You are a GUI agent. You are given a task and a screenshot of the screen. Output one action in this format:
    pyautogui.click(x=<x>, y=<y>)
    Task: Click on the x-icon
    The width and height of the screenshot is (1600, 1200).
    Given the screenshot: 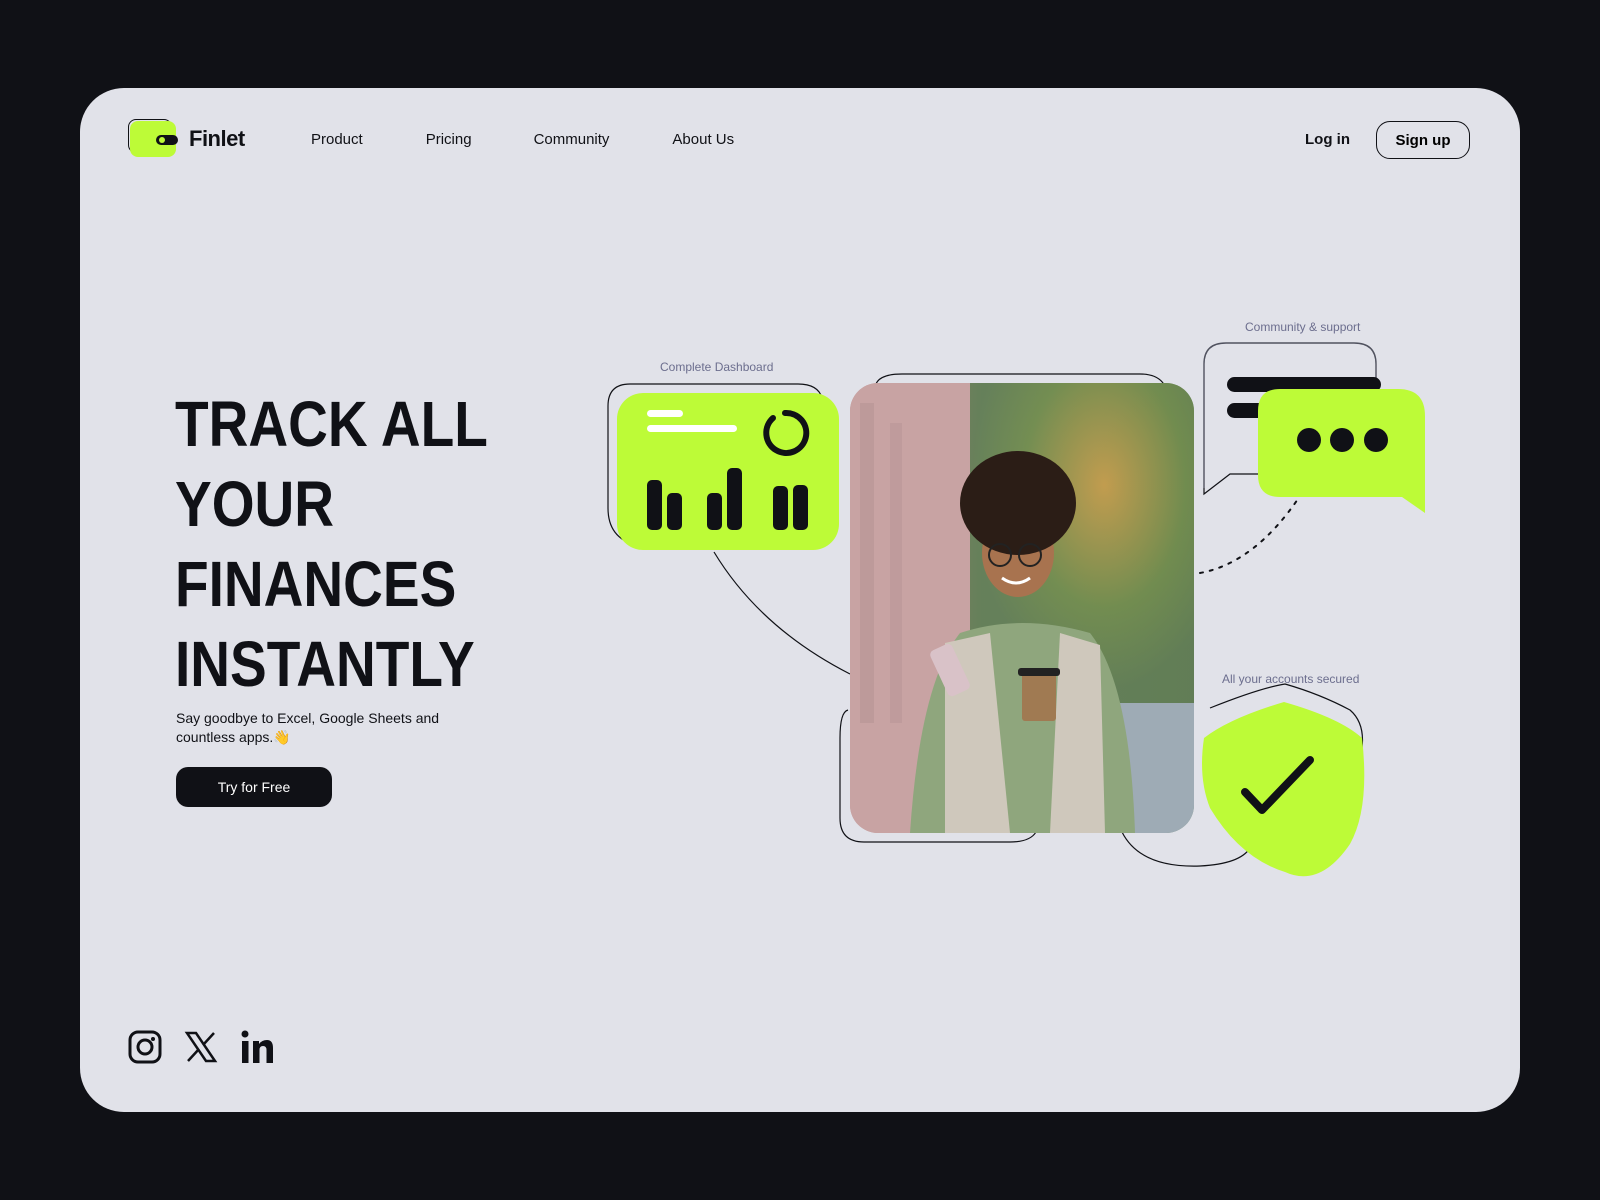 What is the action you would take?
    pyautogui.click(x=201, y=1047)
    